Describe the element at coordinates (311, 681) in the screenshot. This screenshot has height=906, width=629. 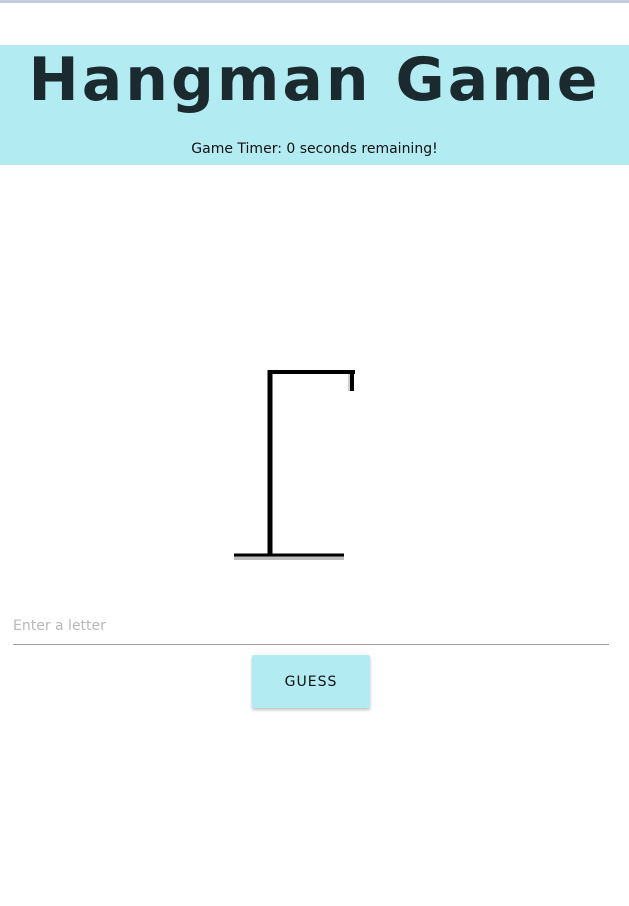
I see `guess-button: GUESS` at that location.